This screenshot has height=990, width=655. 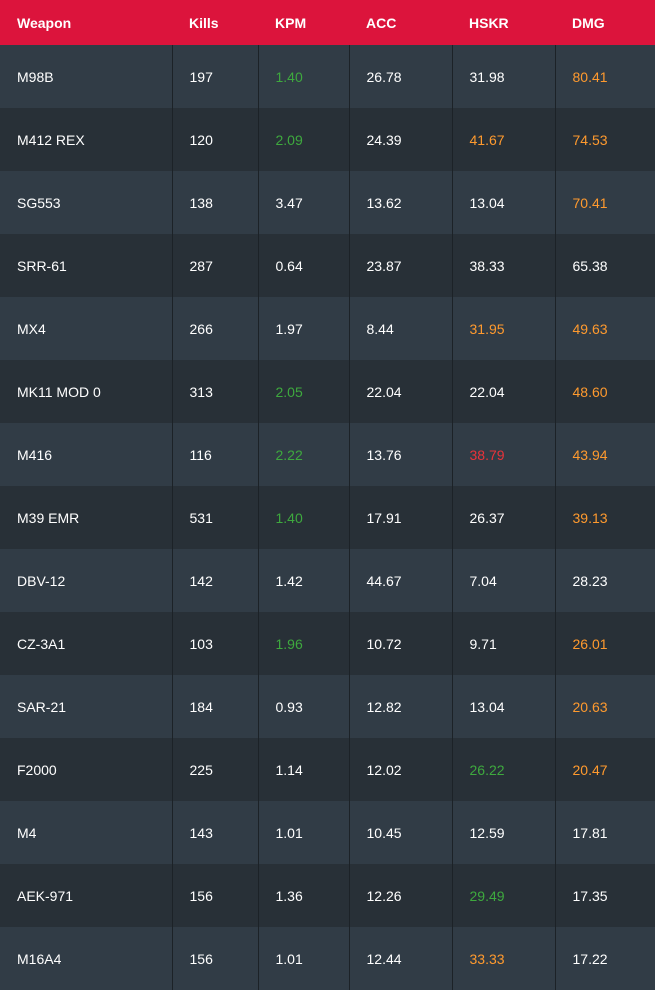 I want to click on cell-kpm: 2.09, so click(x=303, y=139).